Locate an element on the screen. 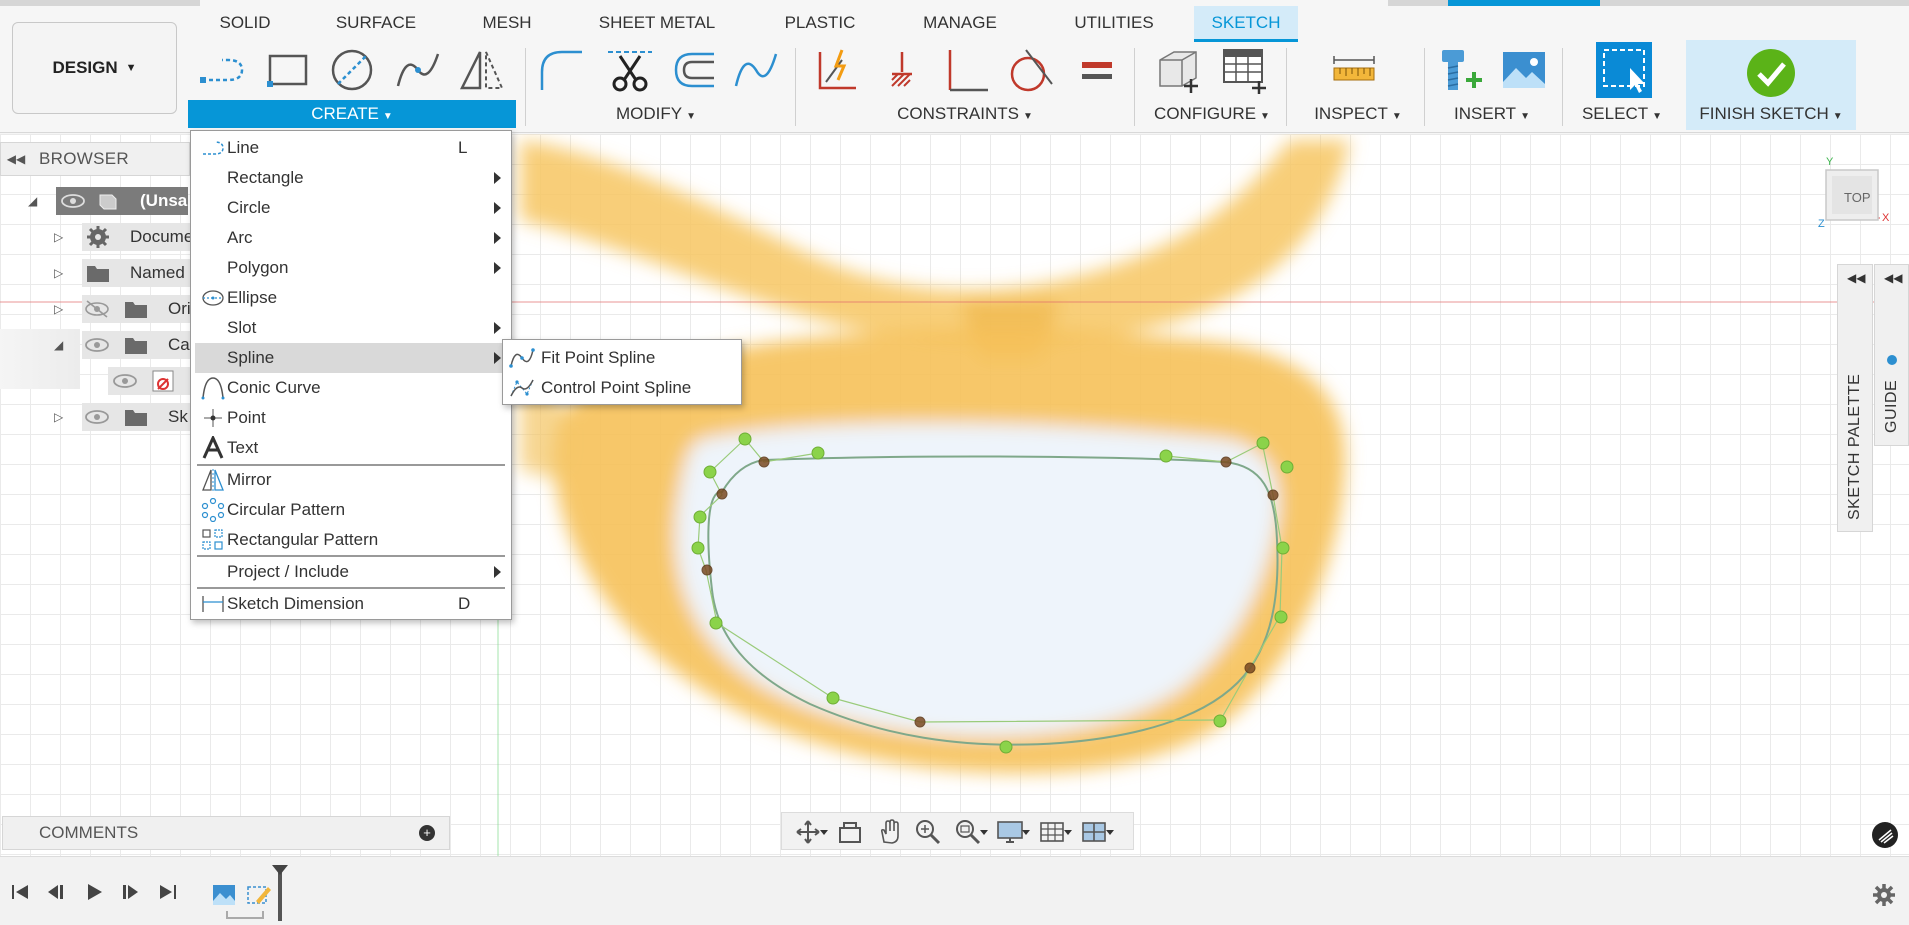  tab-solid: SOLID is located at coordinates (245, 24).